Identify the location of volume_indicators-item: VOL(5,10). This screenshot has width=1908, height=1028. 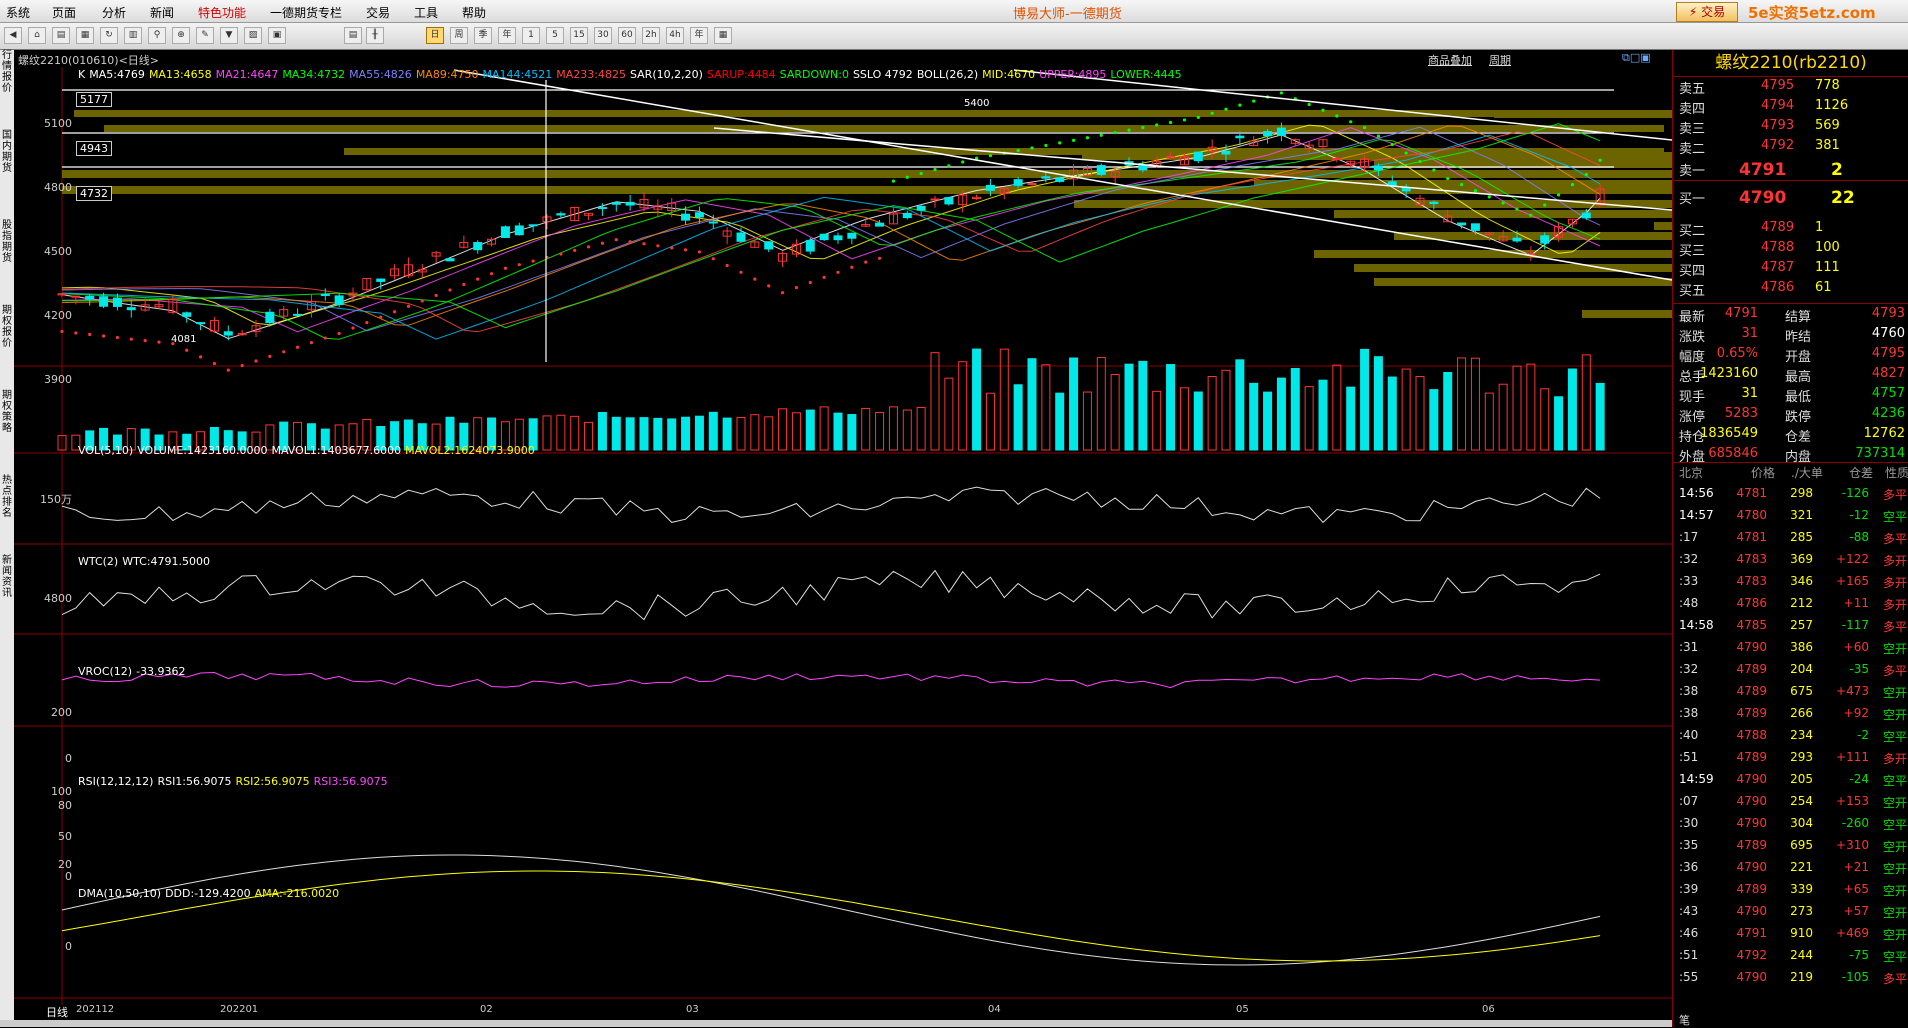
(106, 450).